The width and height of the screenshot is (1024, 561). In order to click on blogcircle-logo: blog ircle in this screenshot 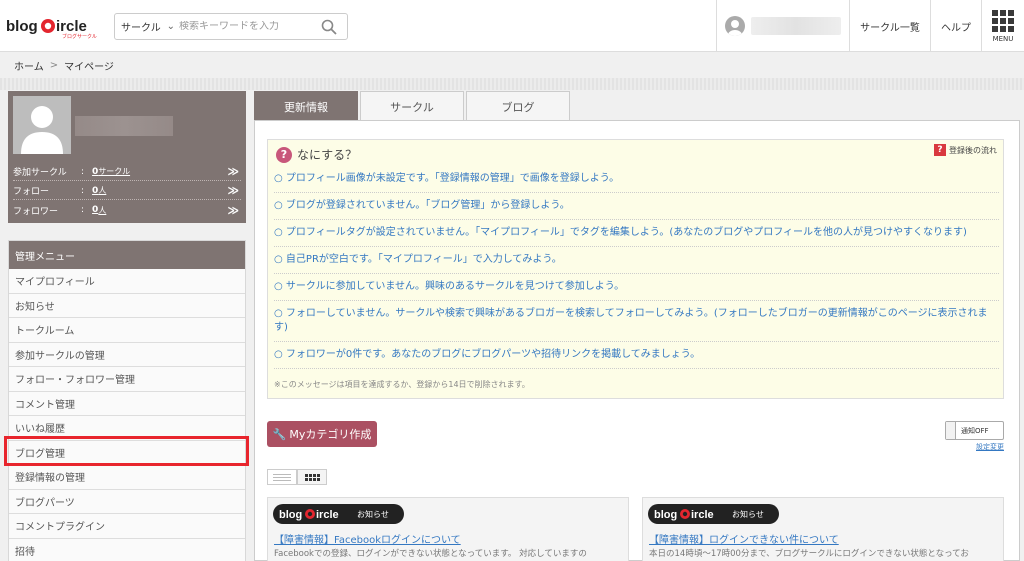, I will do `click(309, 515)`.